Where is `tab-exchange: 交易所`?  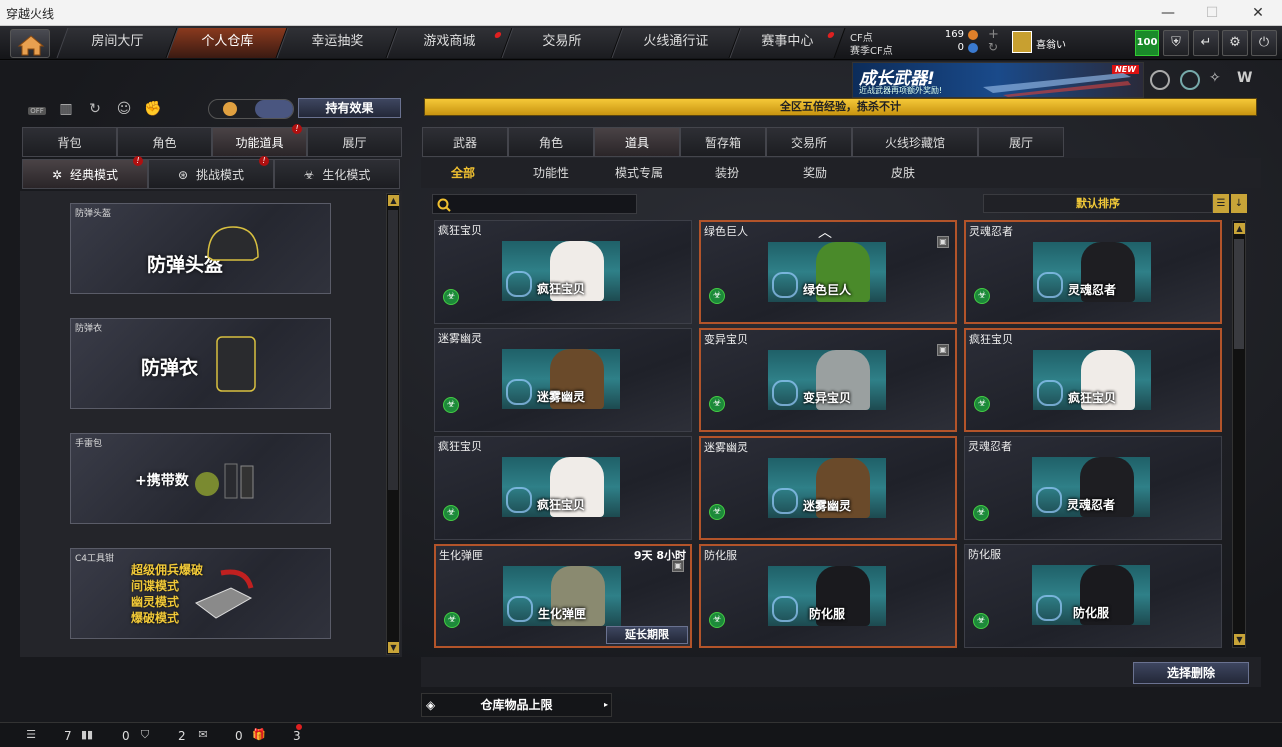 tab-exchange: 交易所 is located at coordinates (809, 142).